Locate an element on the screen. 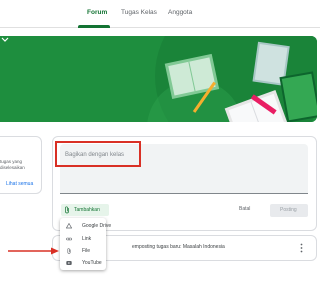 The image size is (320, 291). youtube-icon is located at coordinates (69, 263).